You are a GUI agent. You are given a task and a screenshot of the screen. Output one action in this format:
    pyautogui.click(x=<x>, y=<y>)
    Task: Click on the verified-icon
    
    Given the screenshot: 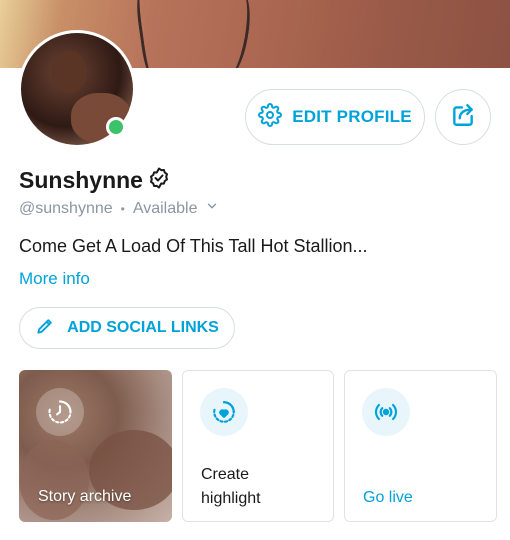 What is the action you would take?
    pyautogui.click(x=159, y=180)
    